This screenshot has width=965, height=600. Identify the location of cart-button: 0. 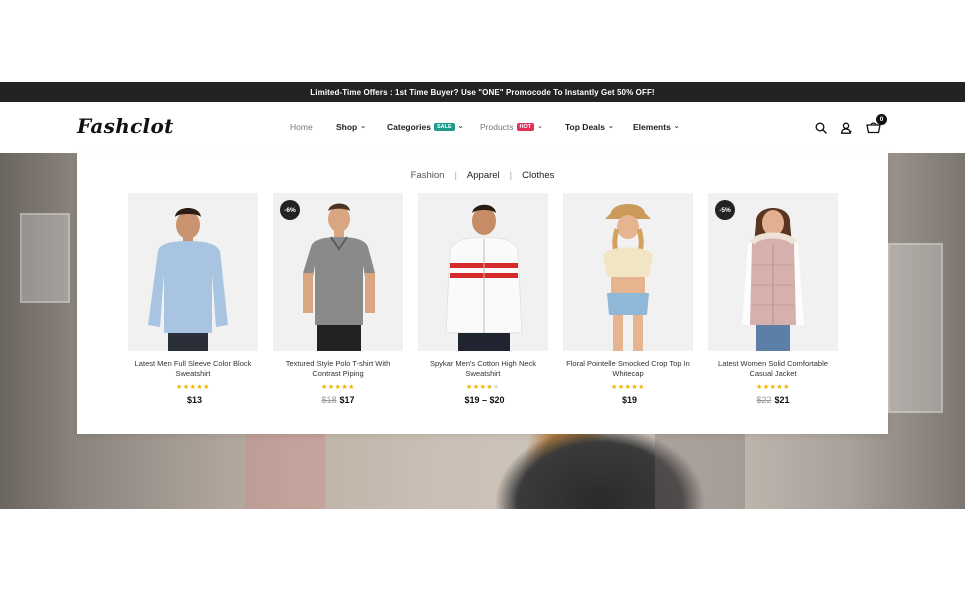
(875, 125).